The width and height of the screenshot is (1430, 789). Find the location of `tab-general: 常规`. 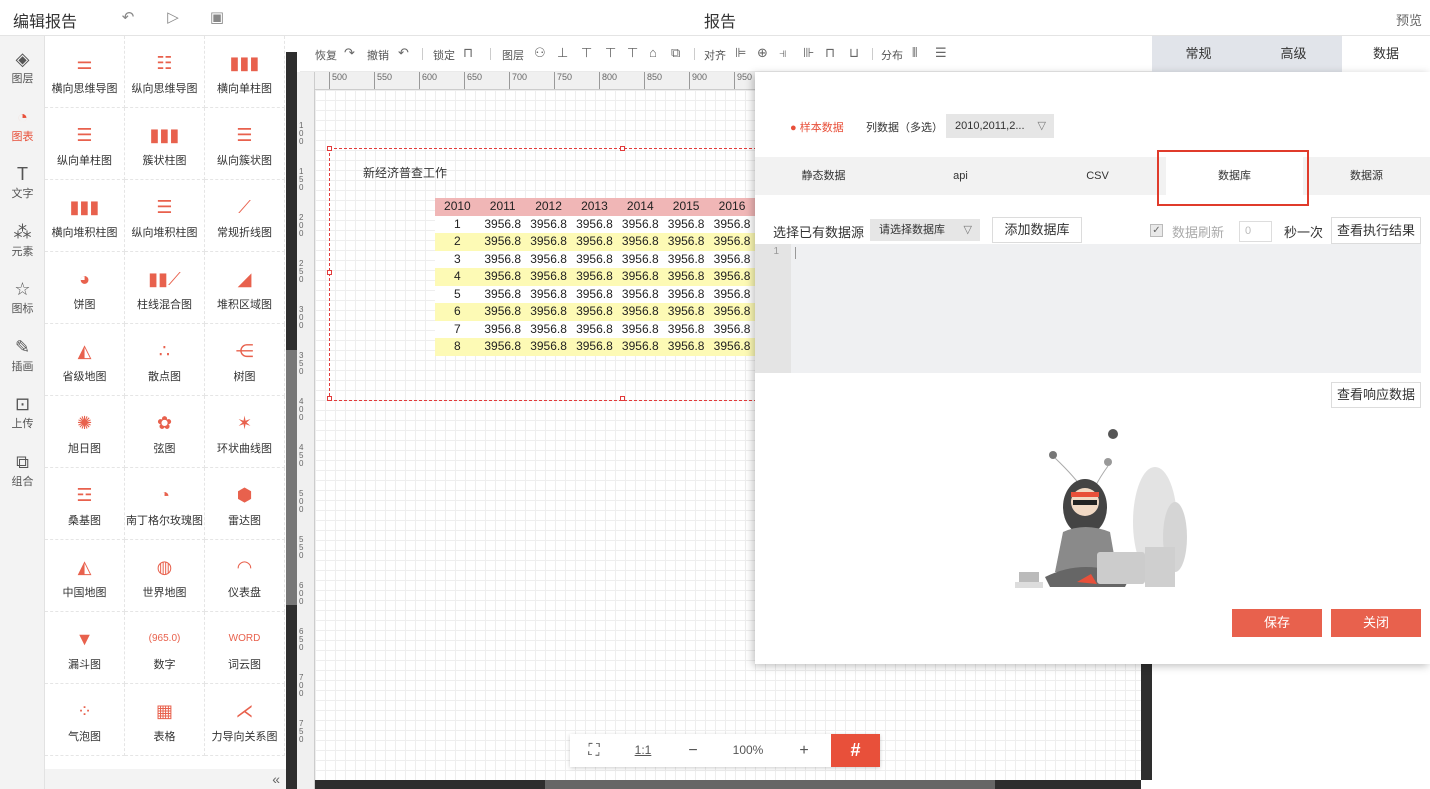

tab-general: 常规 is located at coordinates (1198, 54).